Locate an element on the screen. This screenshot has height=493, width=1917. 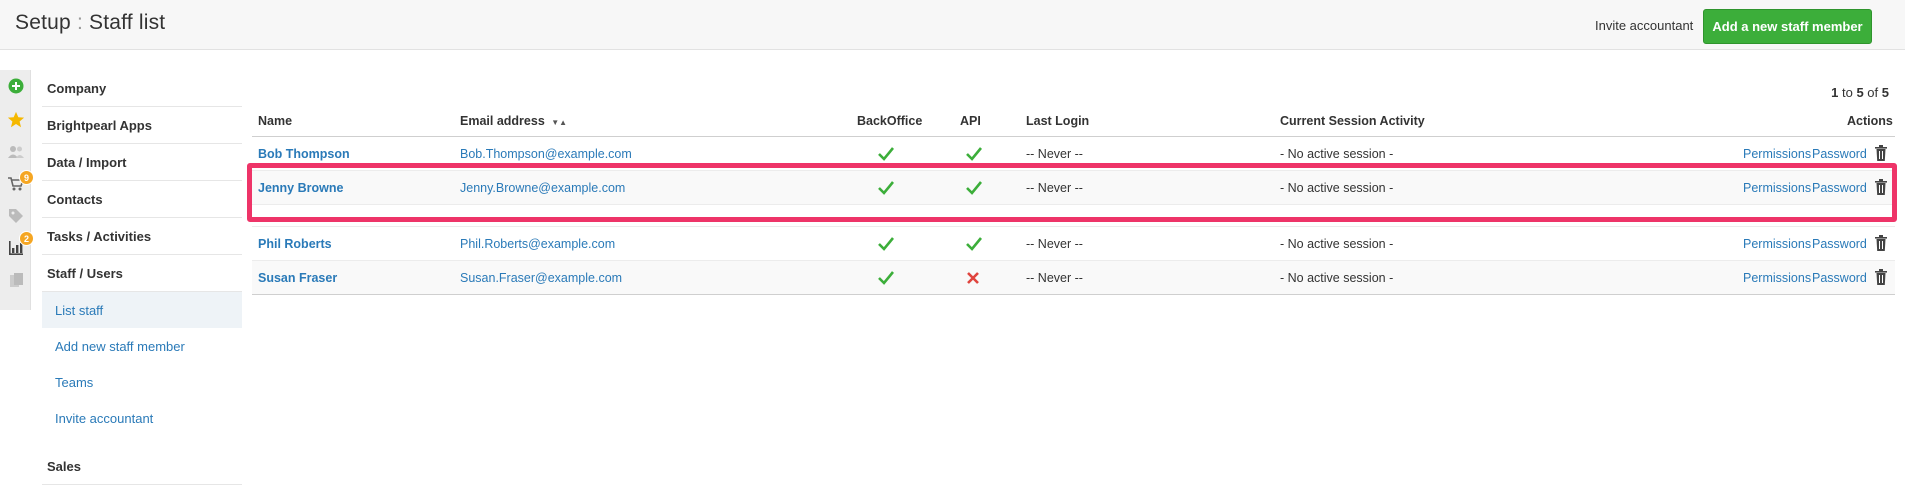
nav-teams: Teams is located at coordinates (142, 382).